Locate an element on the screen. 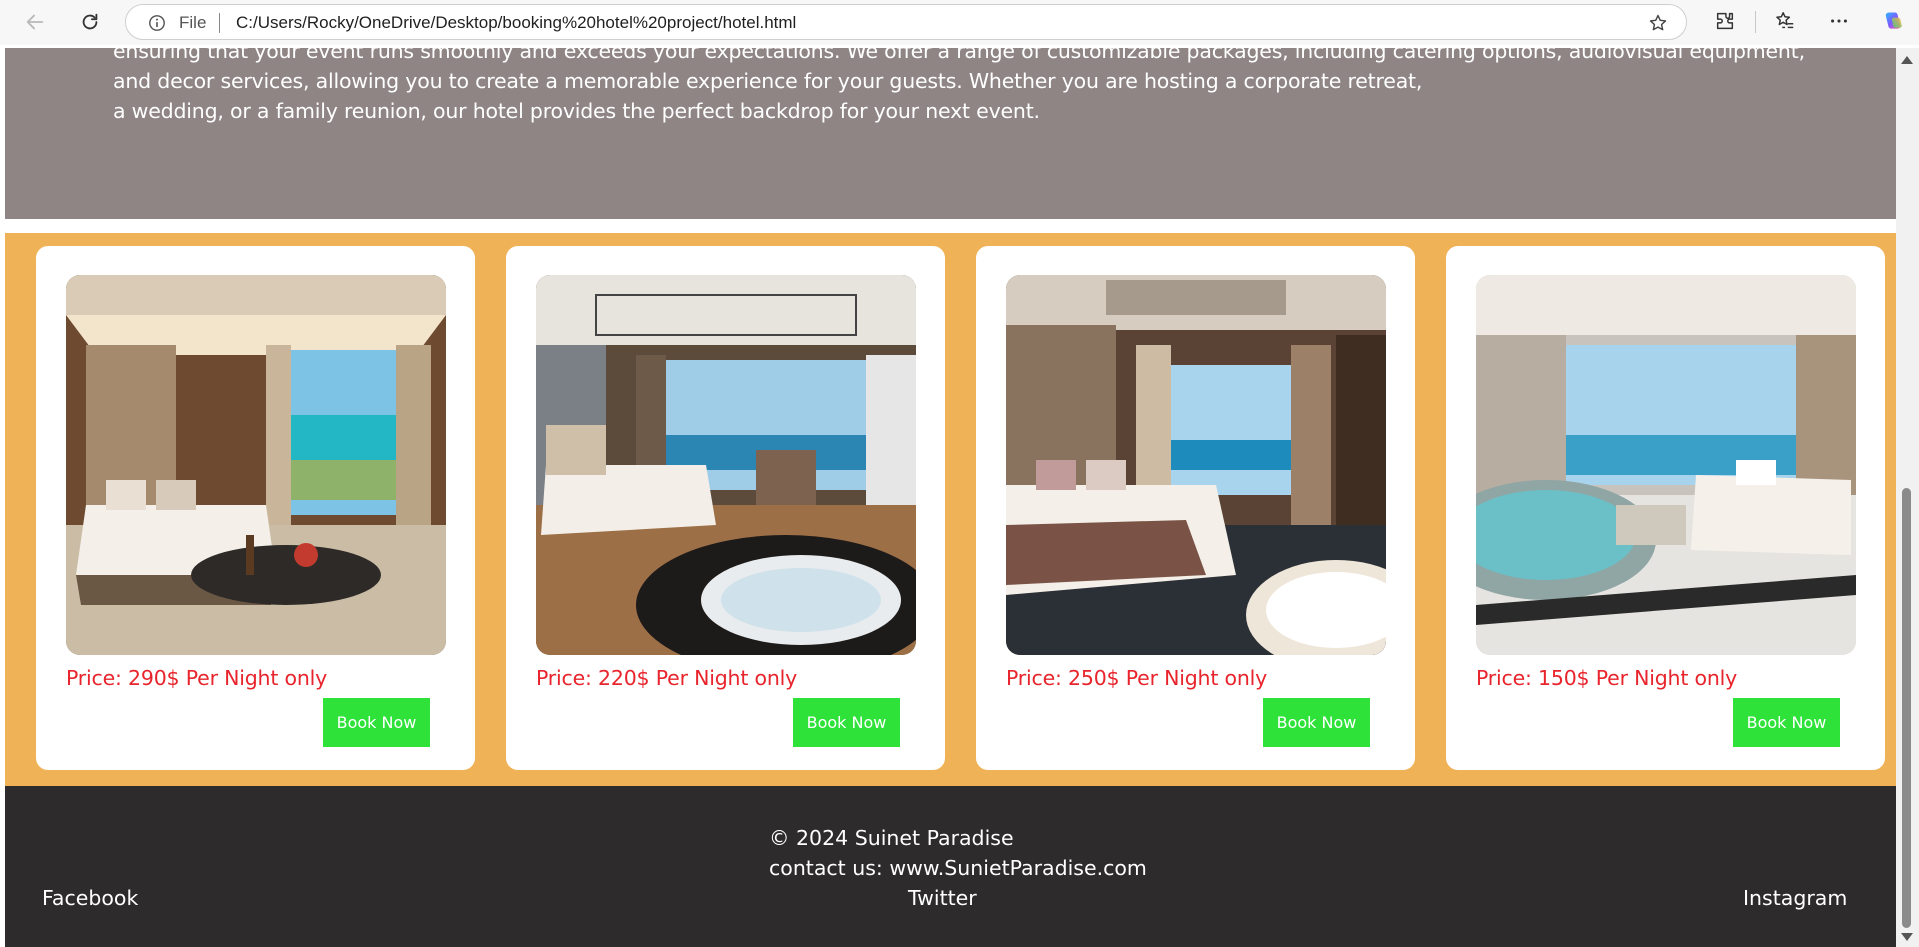 The width and height of the screenshot is (1919, 947). back-icon is located at coordinates (35, 22).